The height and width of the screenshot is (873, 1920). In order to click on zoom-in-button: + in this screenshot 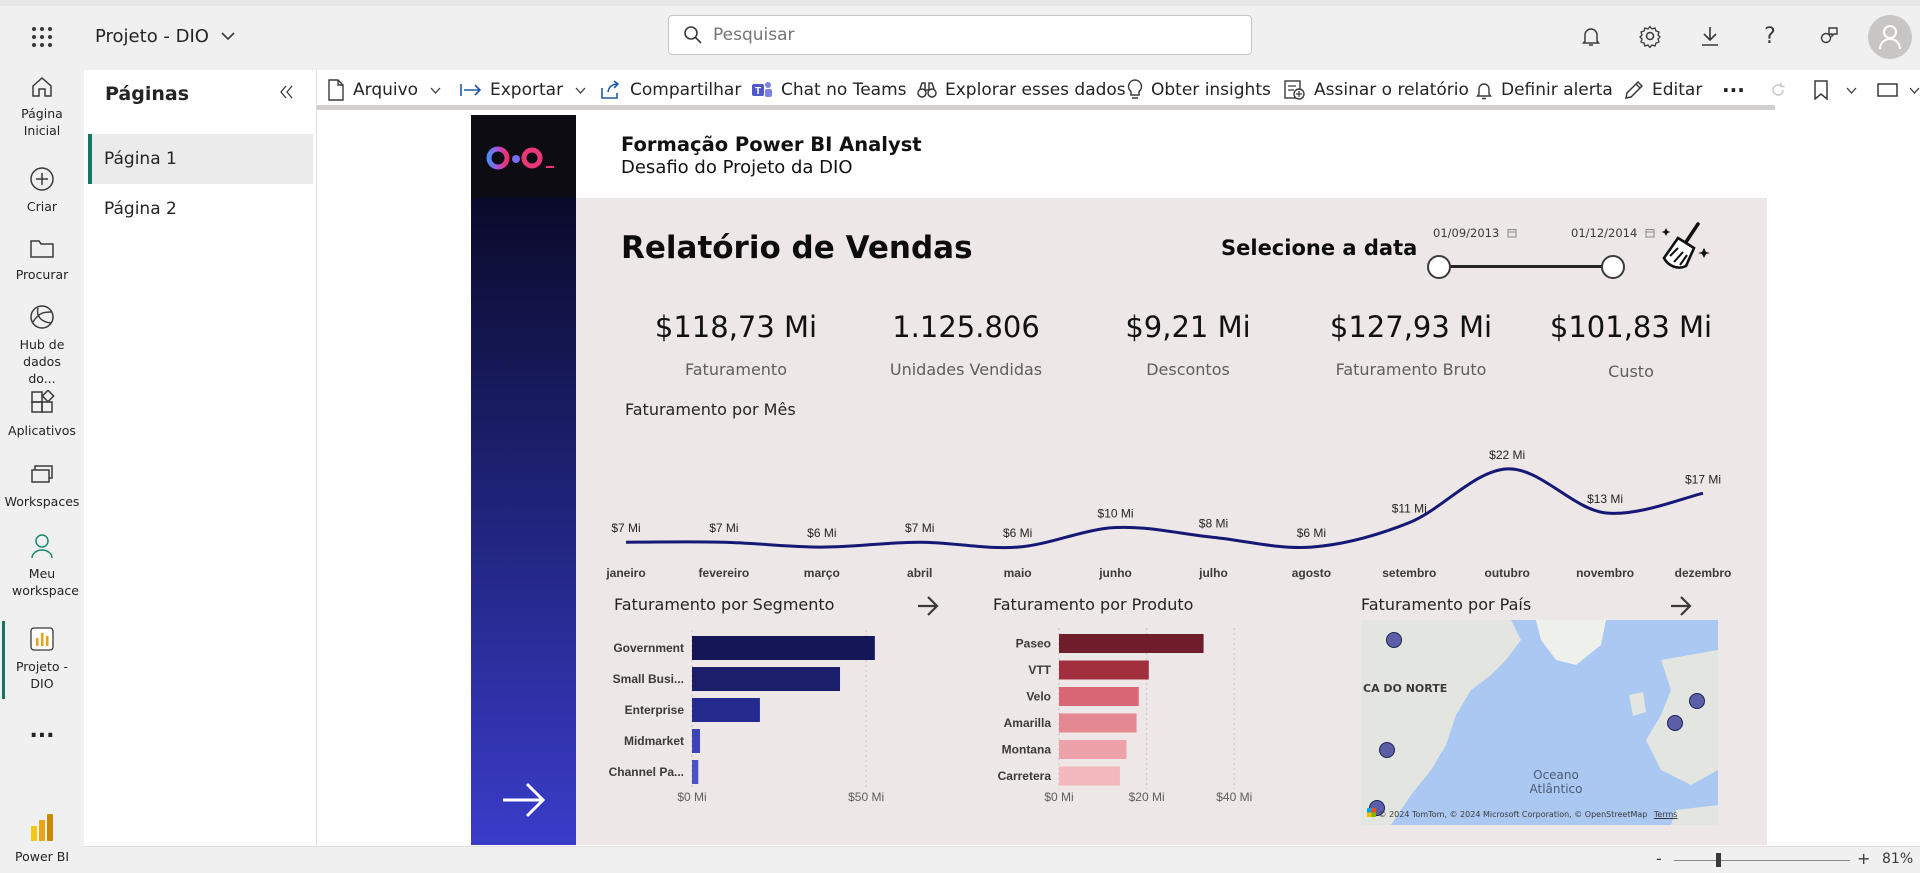, I will do `click(1863, 858)`.